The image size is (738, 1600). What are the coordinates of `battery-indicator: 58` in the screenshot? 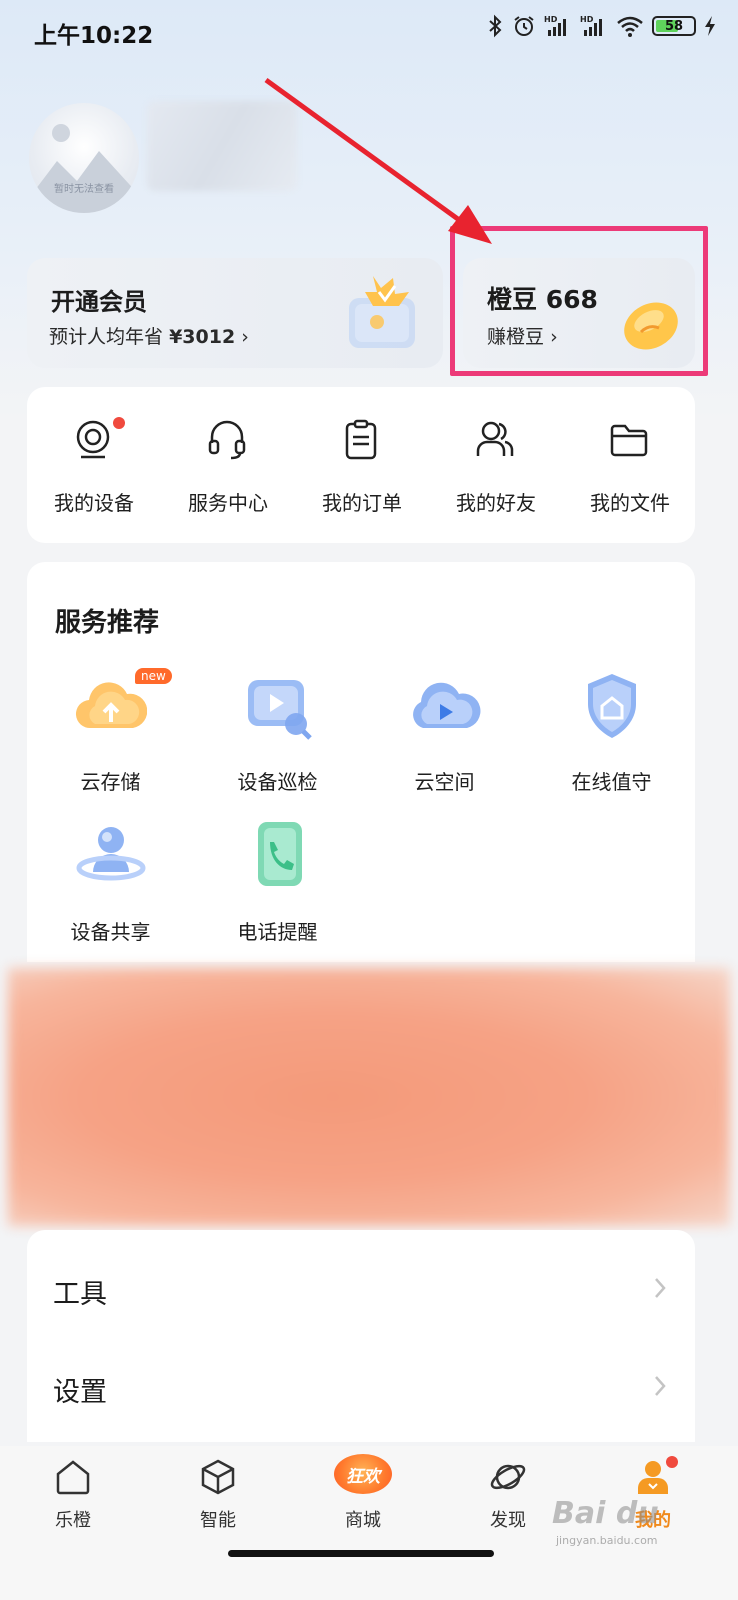 It's located at (674, 26).